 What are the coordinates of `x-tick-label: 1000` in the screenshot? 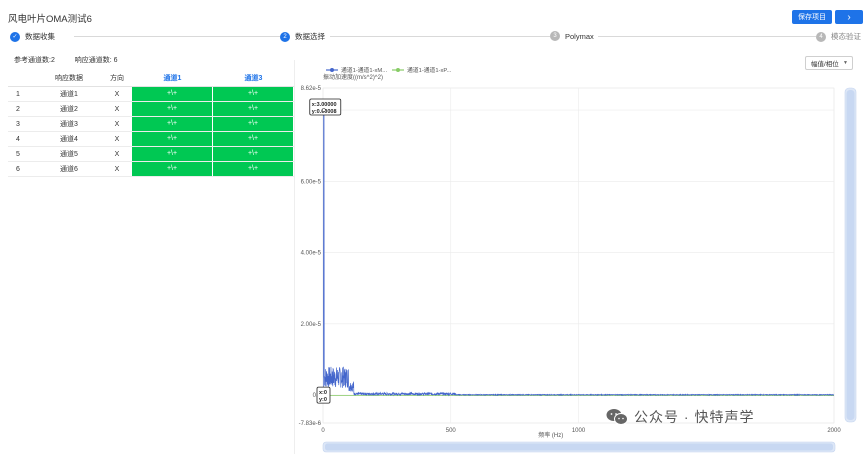 It's located at (579, 431).